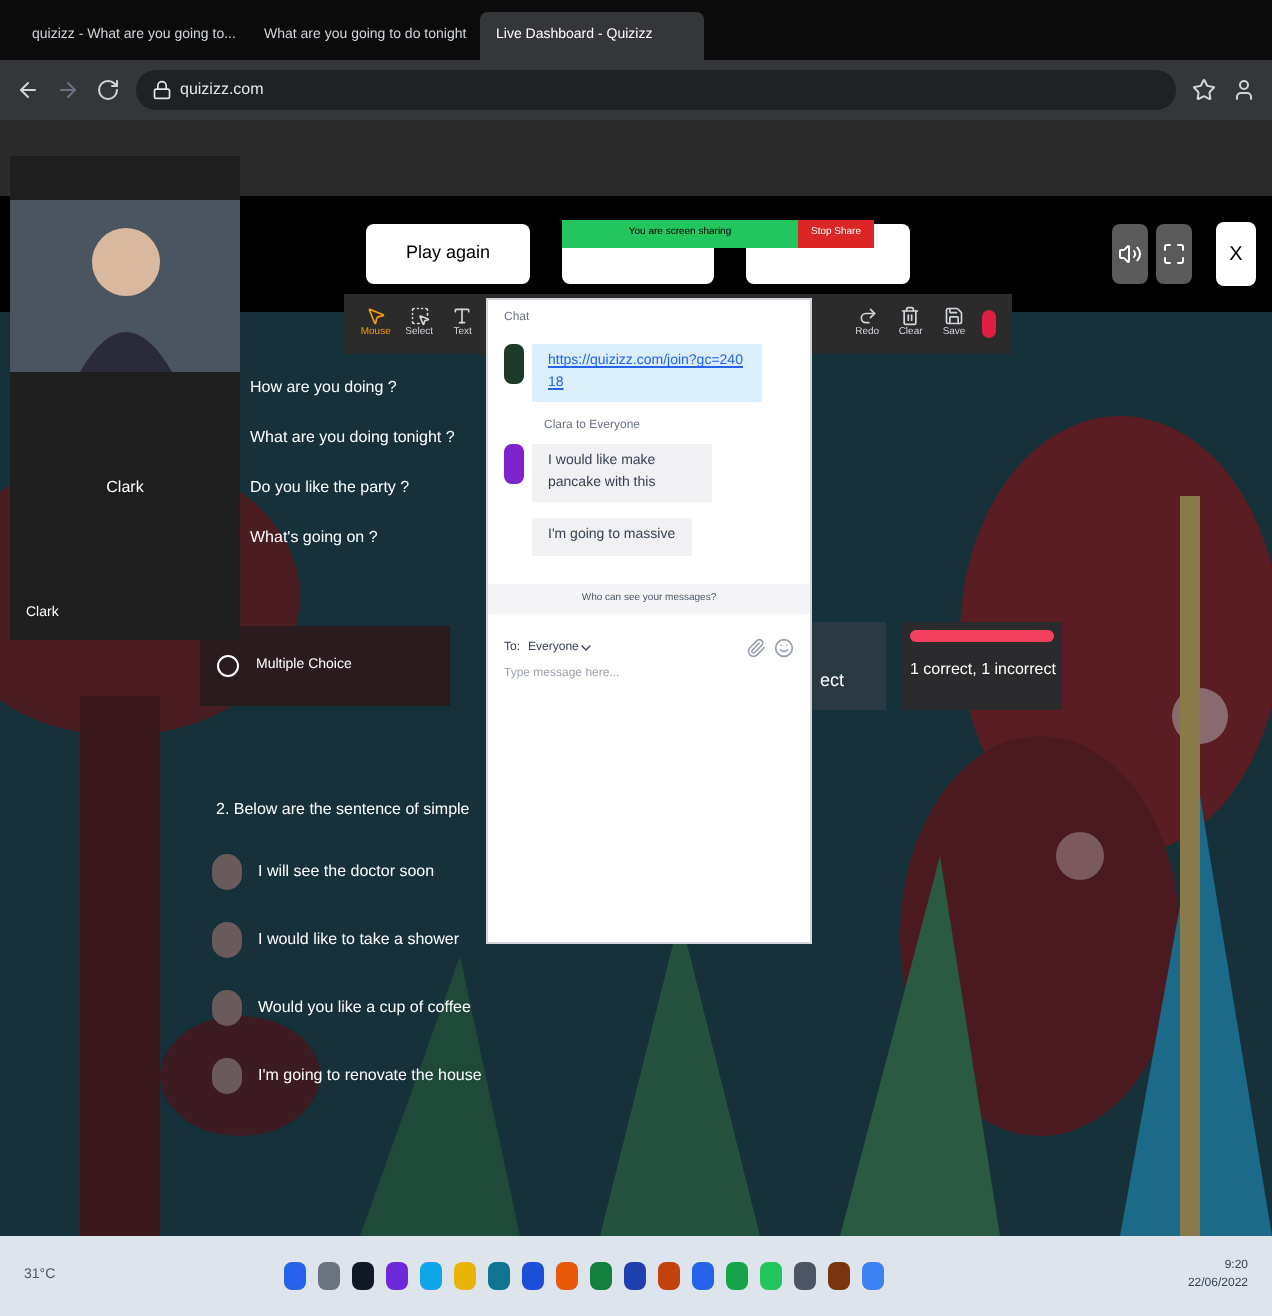 The image size is (1272, 1316). I want to click on option-text: I'm going to renovate the house, so click(370, 1076).